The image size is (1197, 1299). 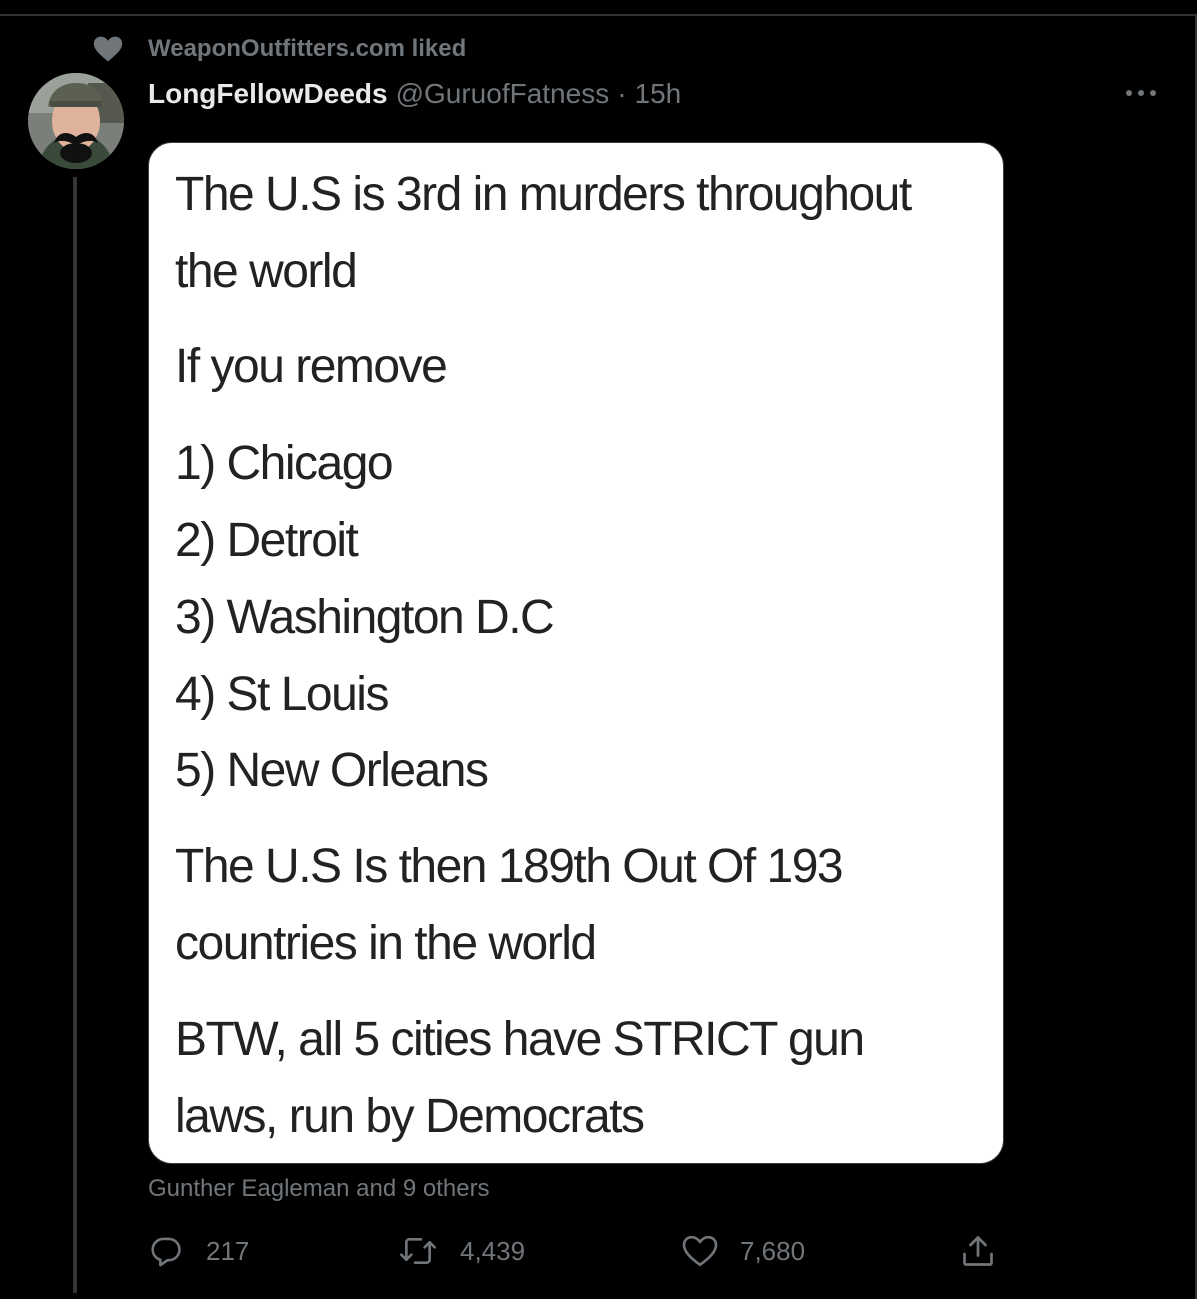 I want to click on more-horizontal-icon, so click(x=1141, y=93).